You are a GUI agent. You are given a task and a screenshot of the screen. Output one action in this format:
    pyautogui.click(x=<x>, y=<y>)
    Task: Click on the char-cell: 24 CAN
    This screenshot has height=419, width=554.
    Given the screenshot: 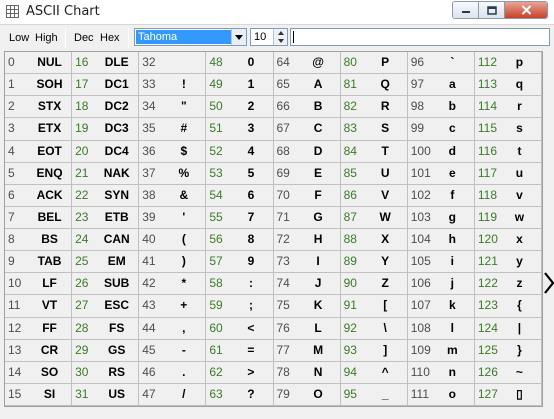 What is the action you would take?
    pyautogui.click(x=106, y=240)
    